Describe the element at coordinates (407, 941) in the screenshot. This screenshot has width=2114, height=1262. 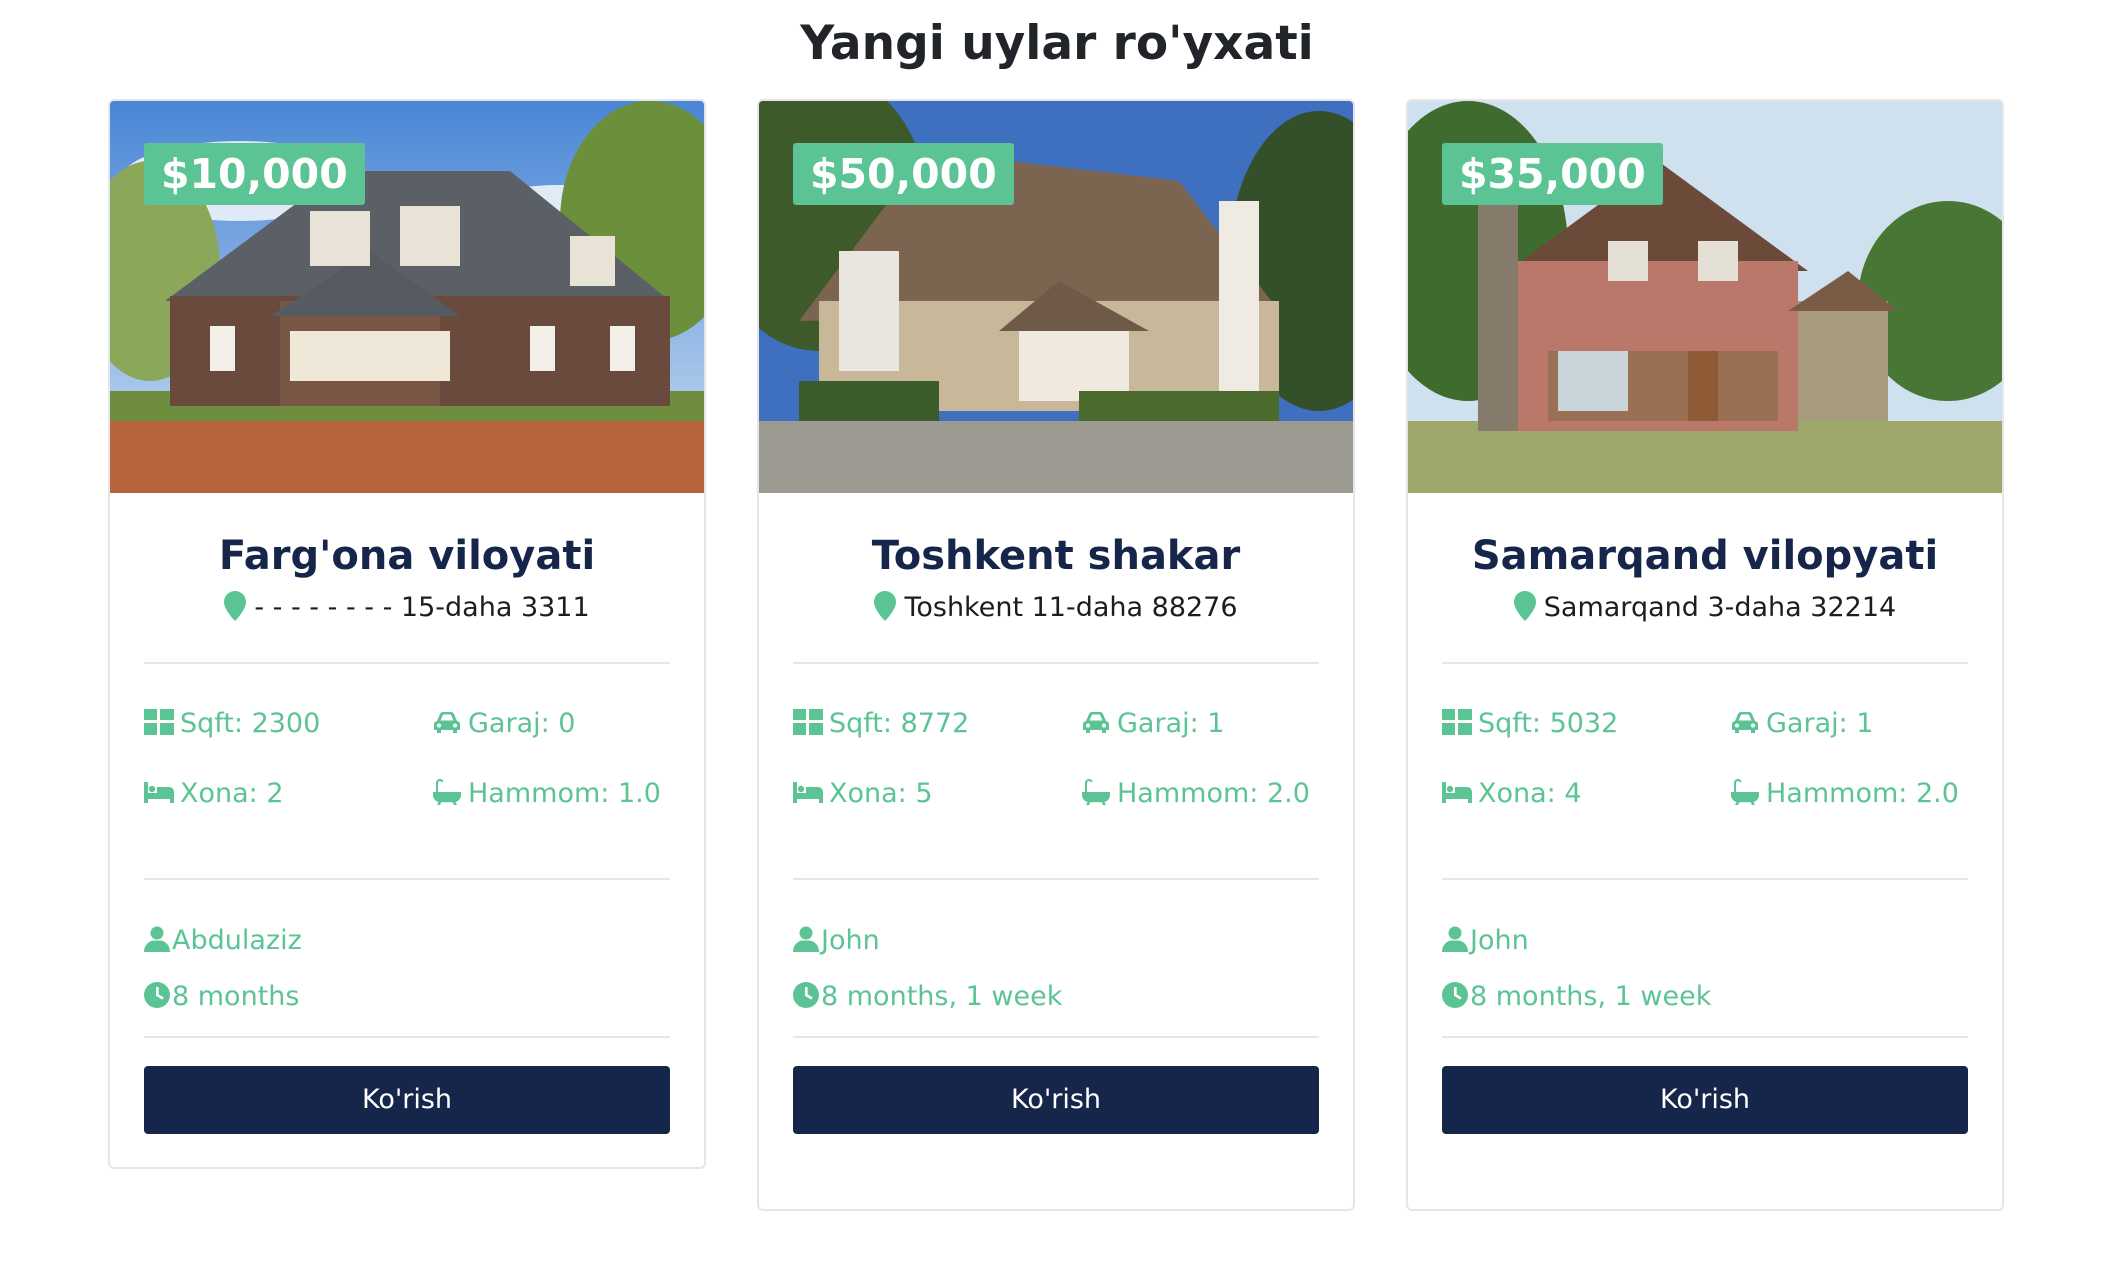
I see `agent-line: Abdulaziz` at that location.